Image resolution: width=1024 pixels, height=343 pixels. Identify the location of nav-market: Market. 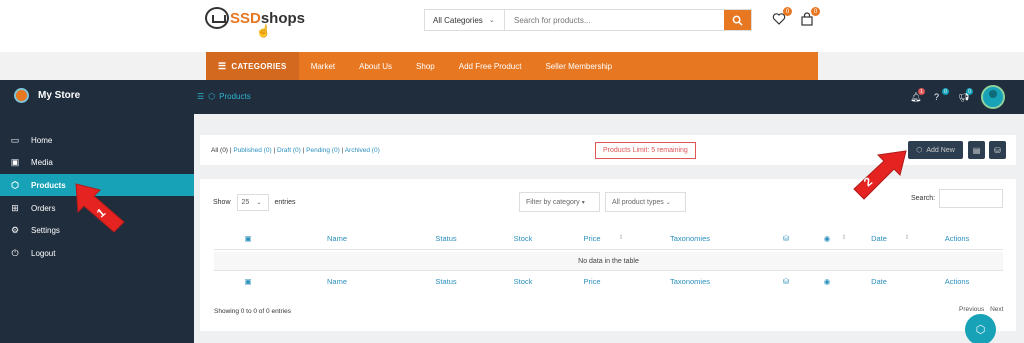
(323, 66).